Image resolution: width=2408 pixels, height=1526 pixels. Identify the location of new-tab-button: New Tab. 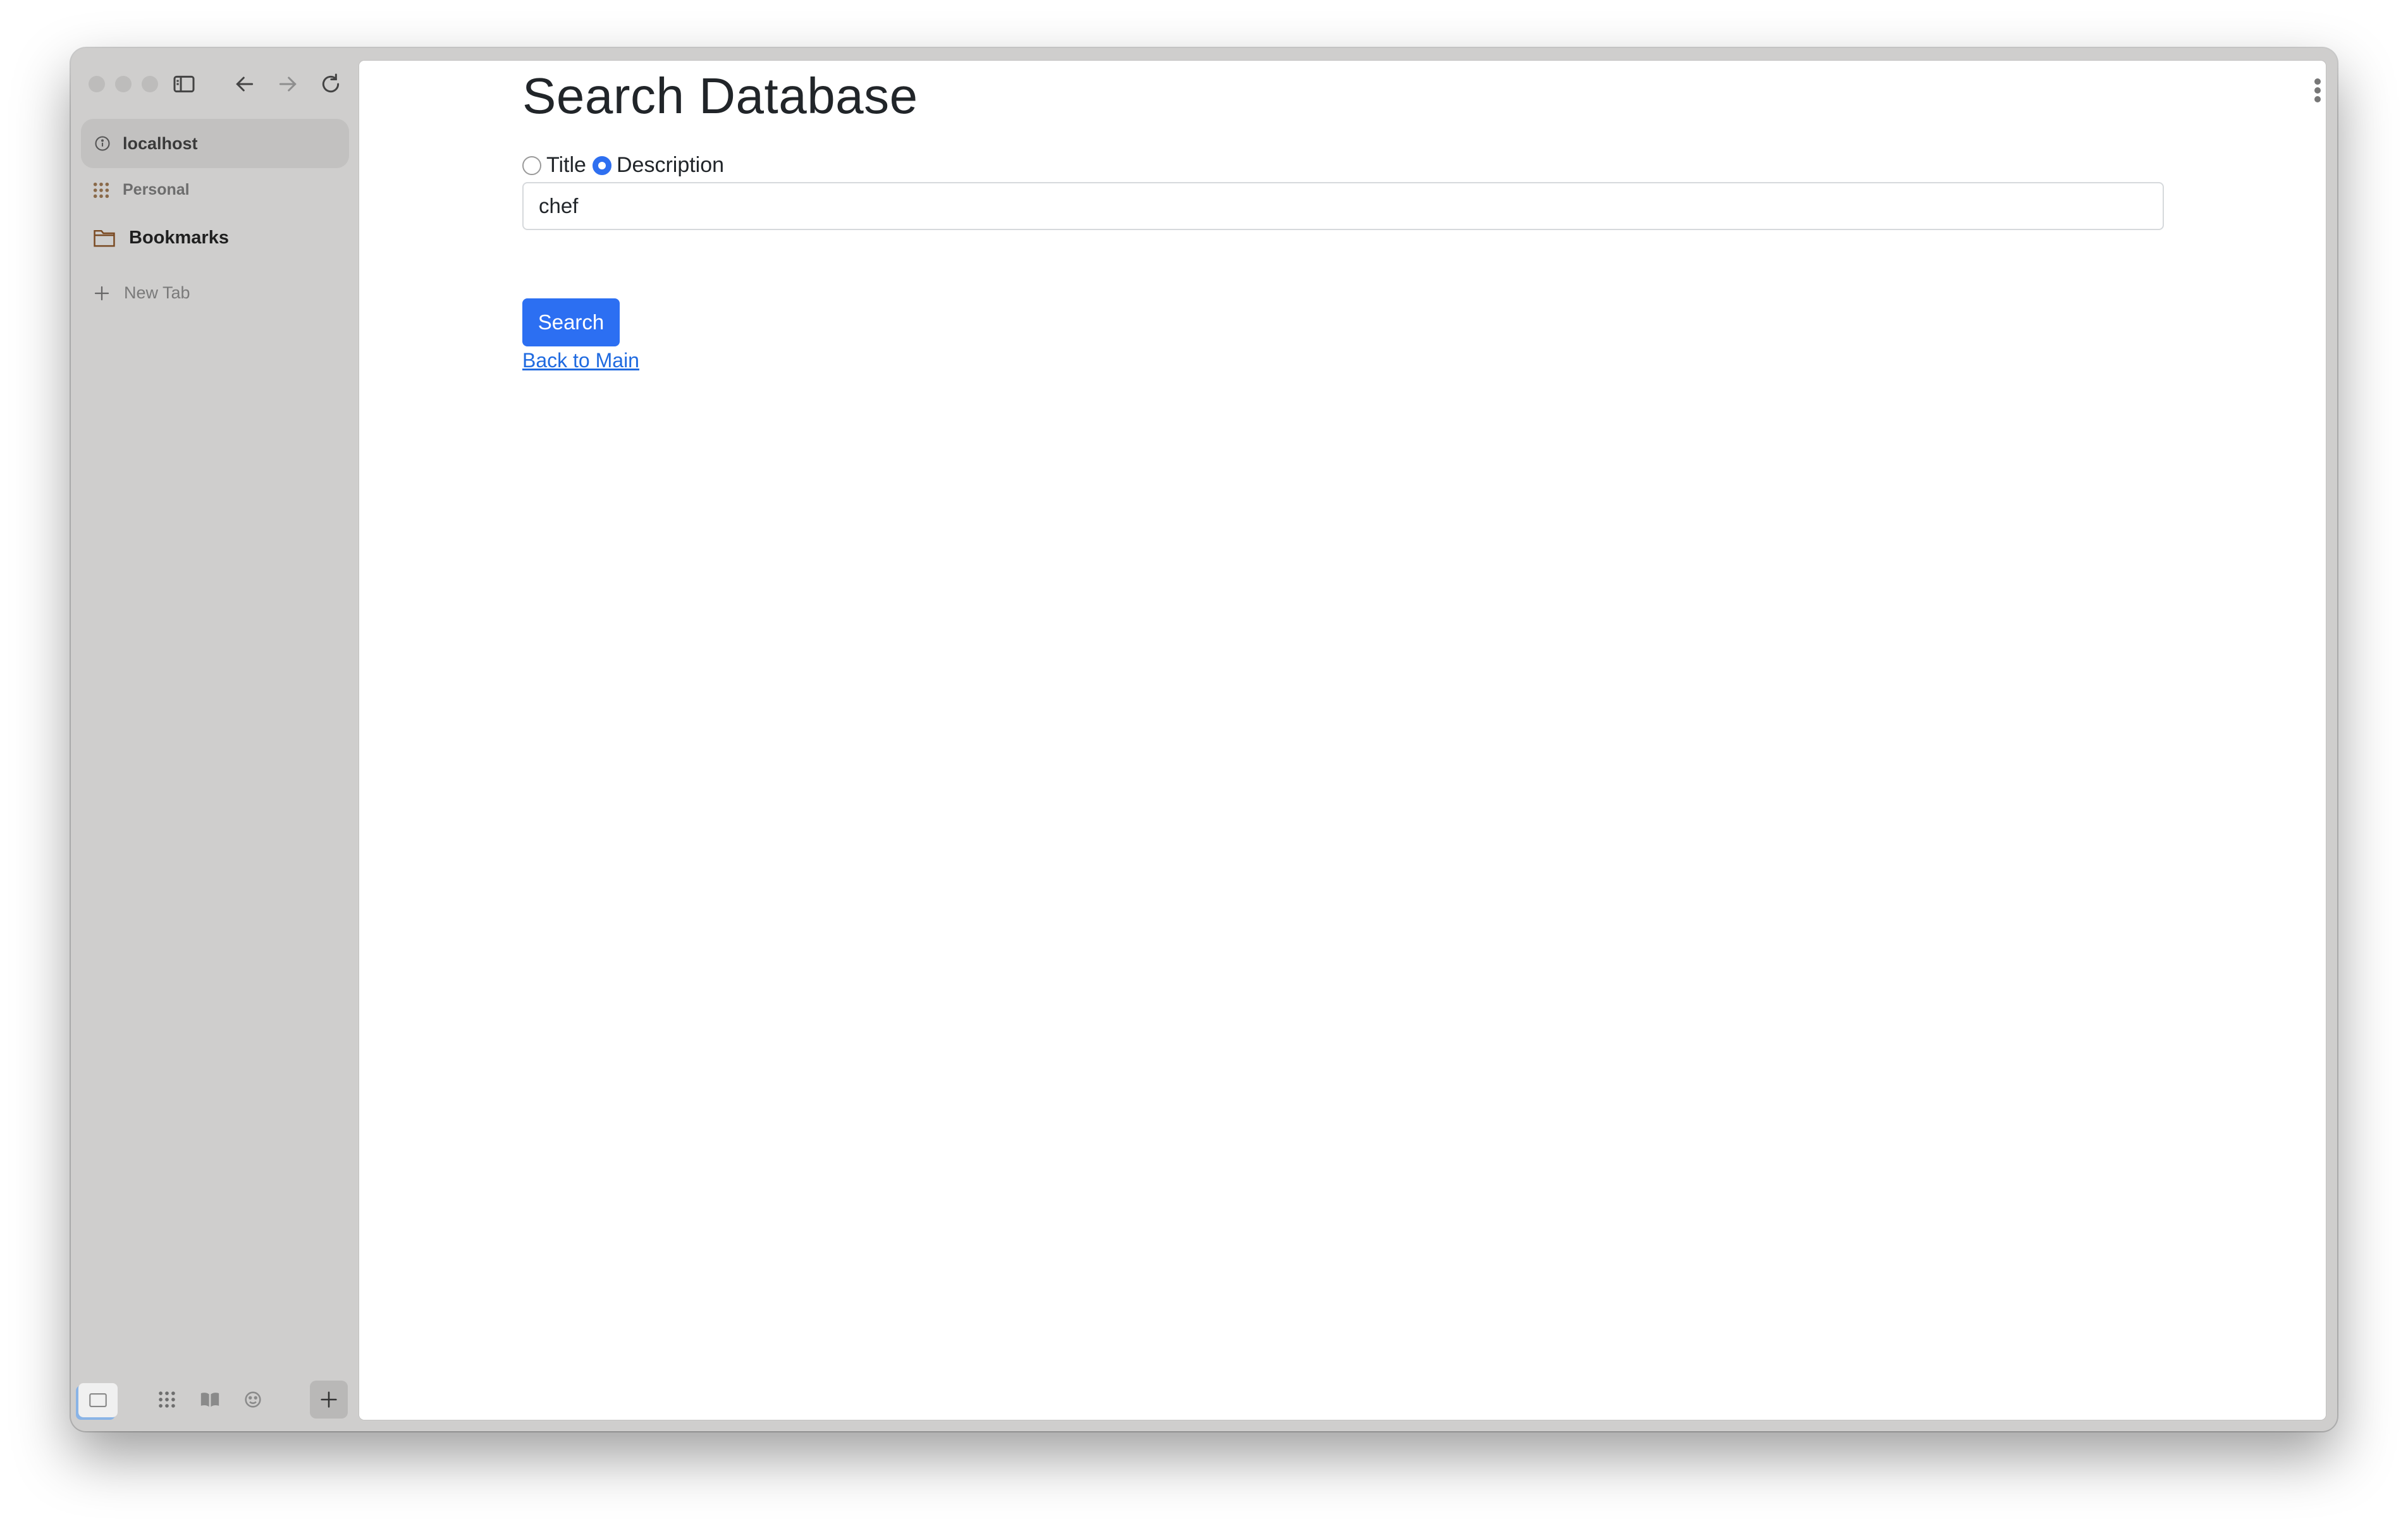
(141, 293).